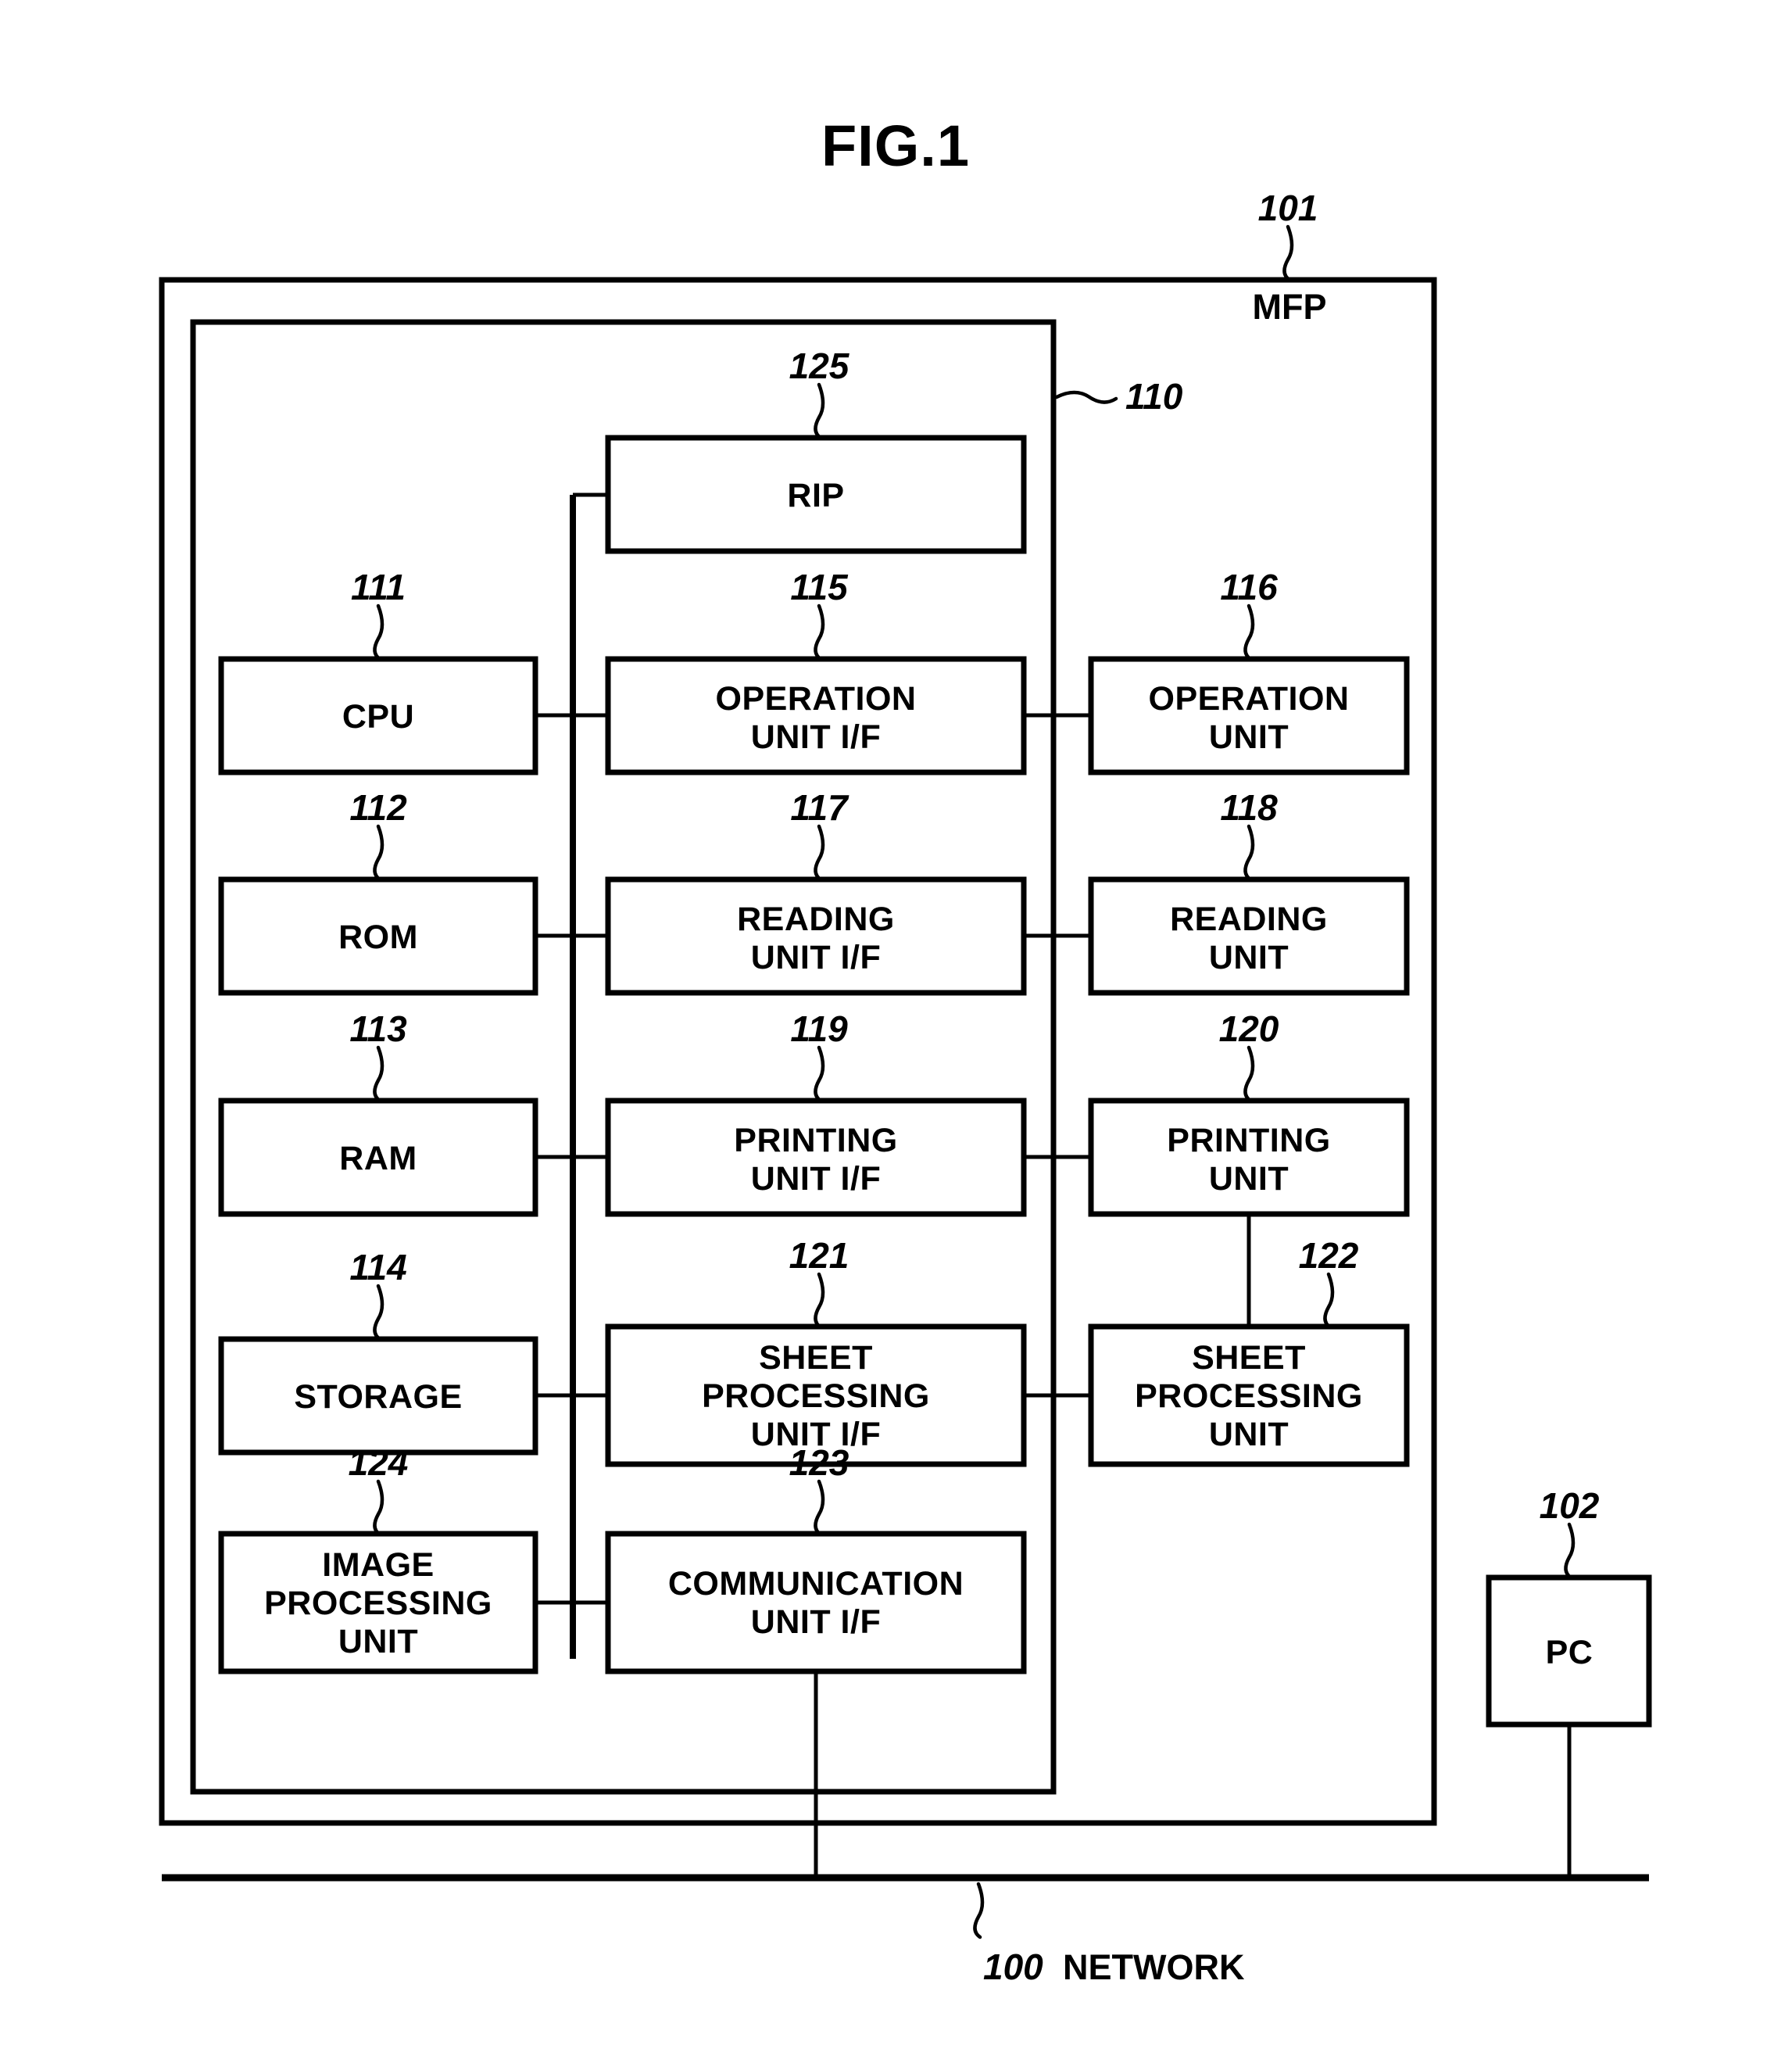 This screenshot has width=1792, height=2070. I want to click on reading-unit-if-ref-number: 117, so click(820, 808).